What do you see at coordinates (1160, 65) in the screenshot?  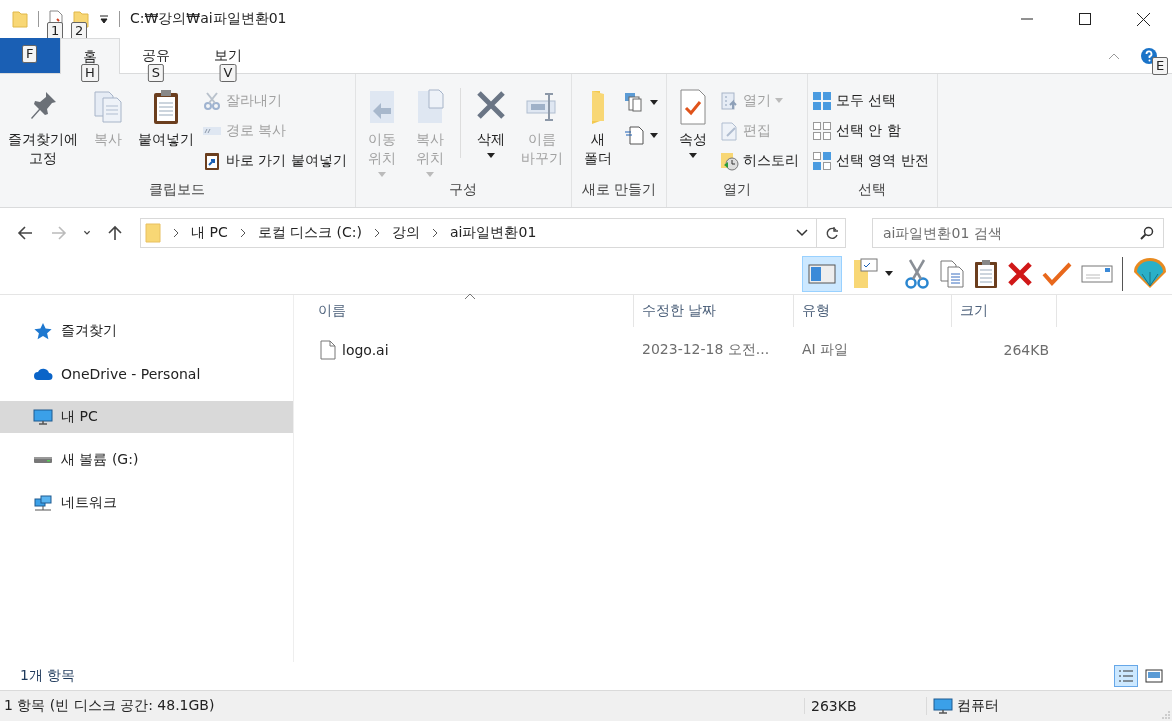 I see `keytip: E` at bounding box center [1160, 65].